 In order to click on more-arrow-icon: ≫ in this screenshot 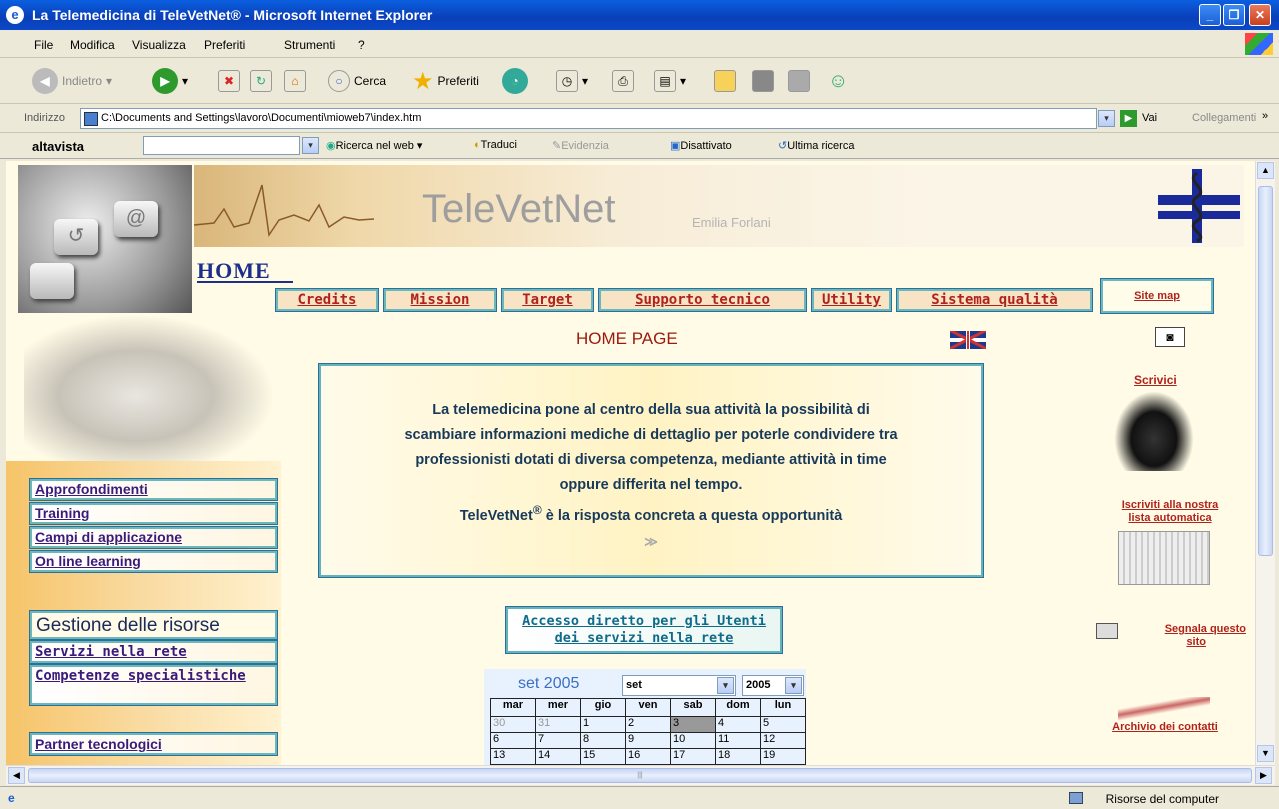, I will do `click(651, 541)`.